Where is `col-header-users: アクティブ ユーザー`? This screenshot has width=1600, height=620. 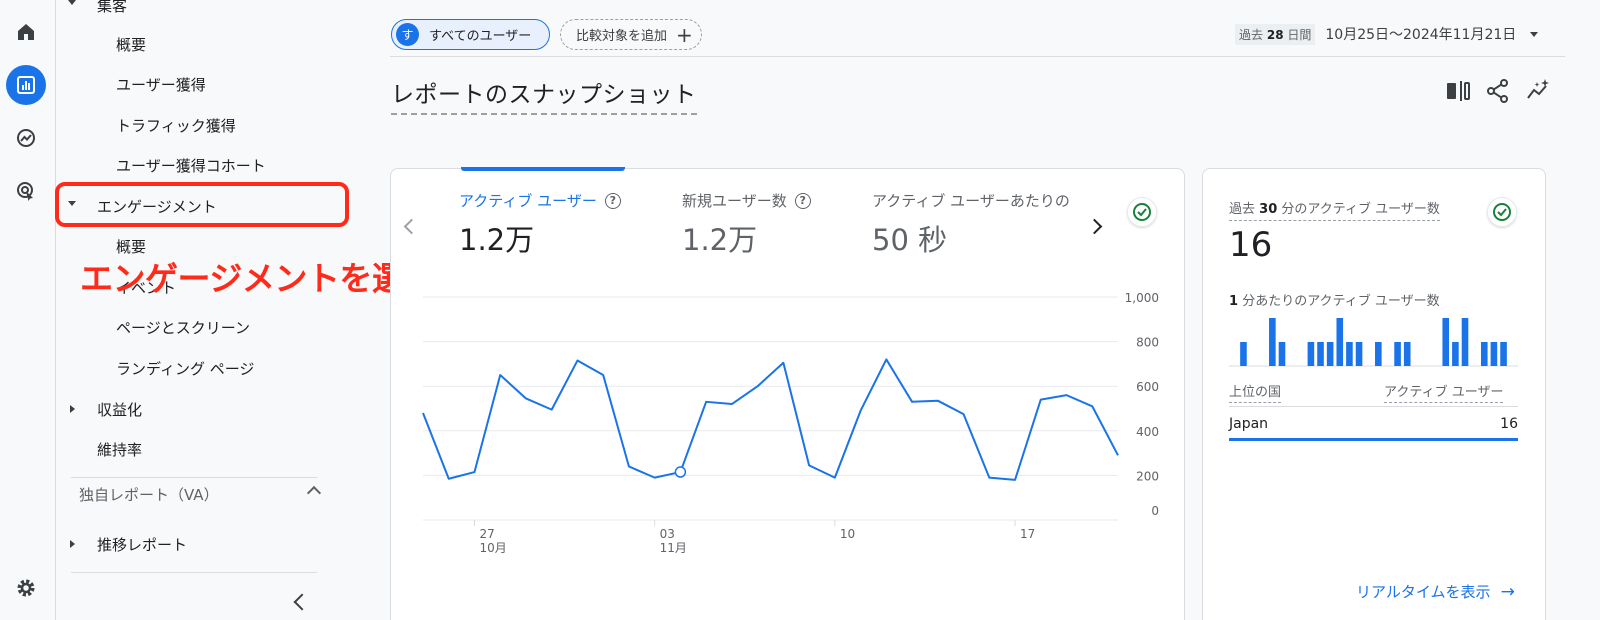
col-header-users: アクティブ ユーザー is located at coordinates (1444, 392).